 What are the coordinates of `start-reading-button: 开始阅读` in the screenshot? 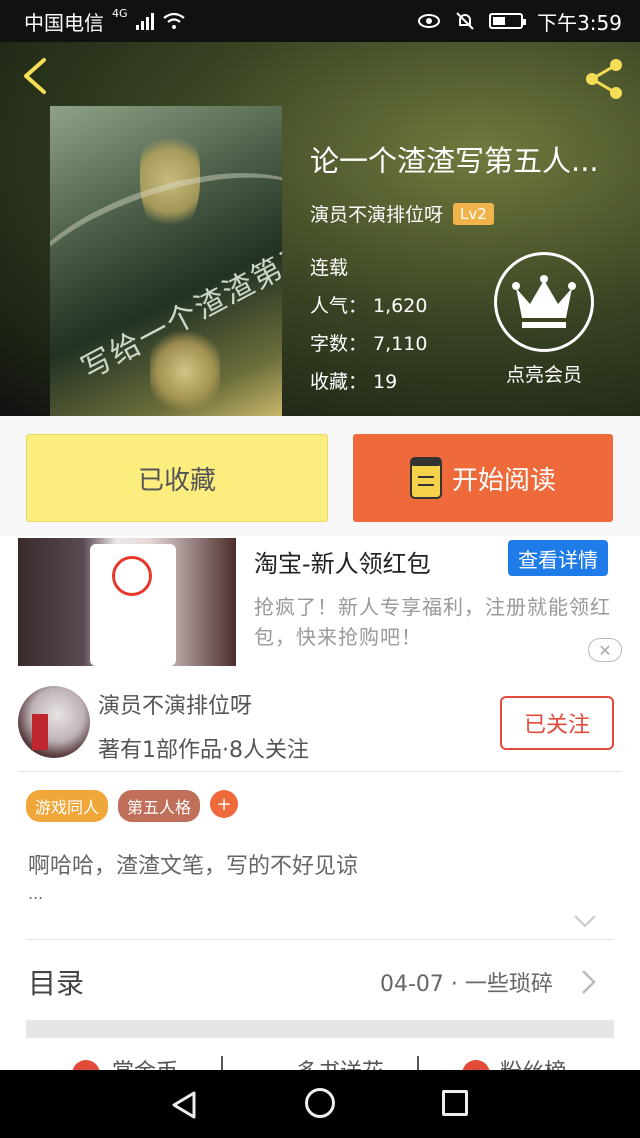 It's located at (483, 478).